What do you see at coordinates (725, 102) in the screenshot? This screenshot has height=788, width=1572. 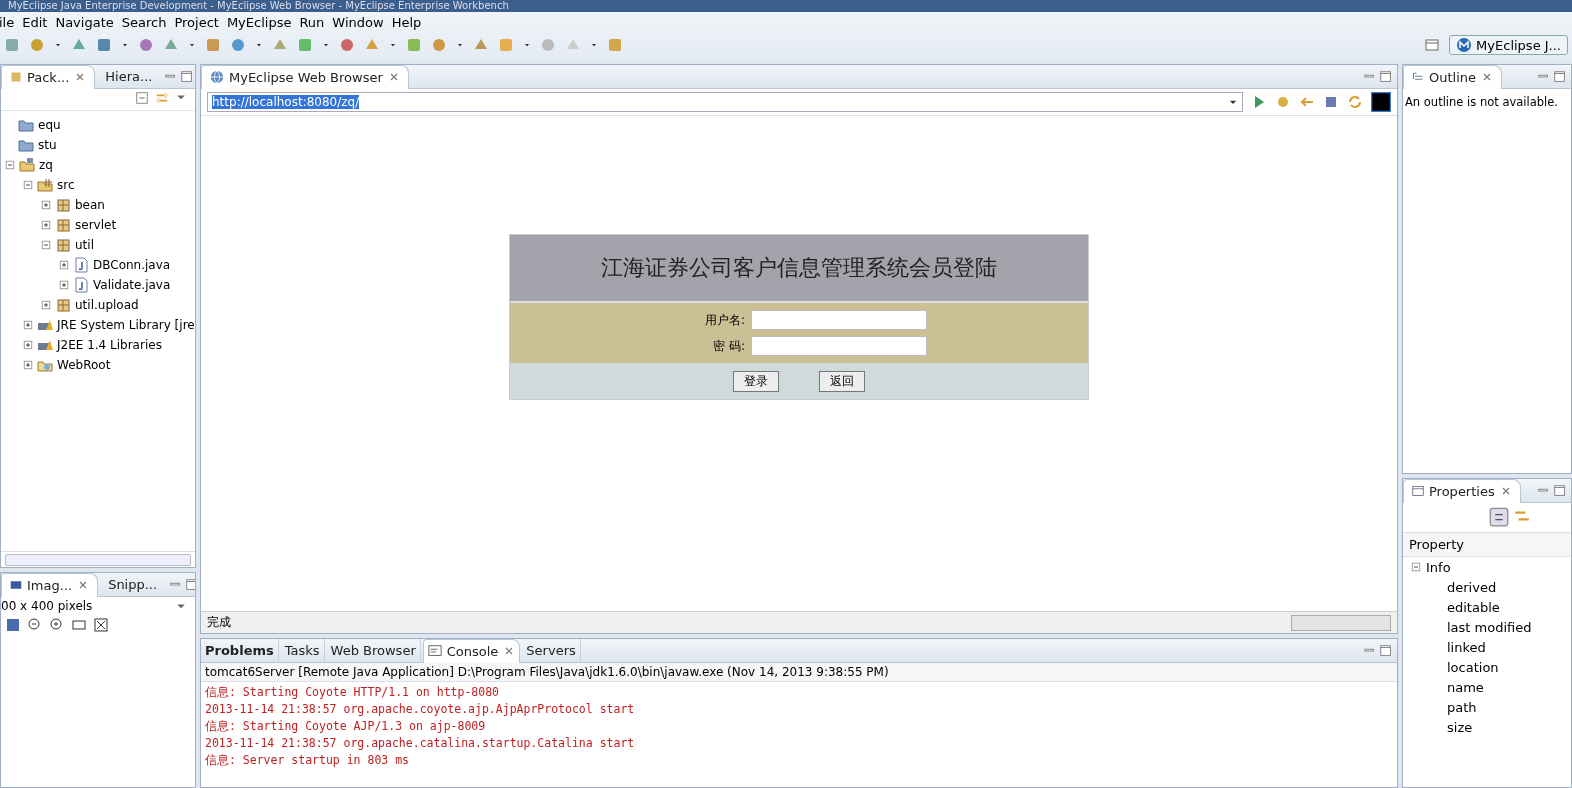 I see `url-field: http://localhost:8080/zq/` at bounding box center [725, 102].